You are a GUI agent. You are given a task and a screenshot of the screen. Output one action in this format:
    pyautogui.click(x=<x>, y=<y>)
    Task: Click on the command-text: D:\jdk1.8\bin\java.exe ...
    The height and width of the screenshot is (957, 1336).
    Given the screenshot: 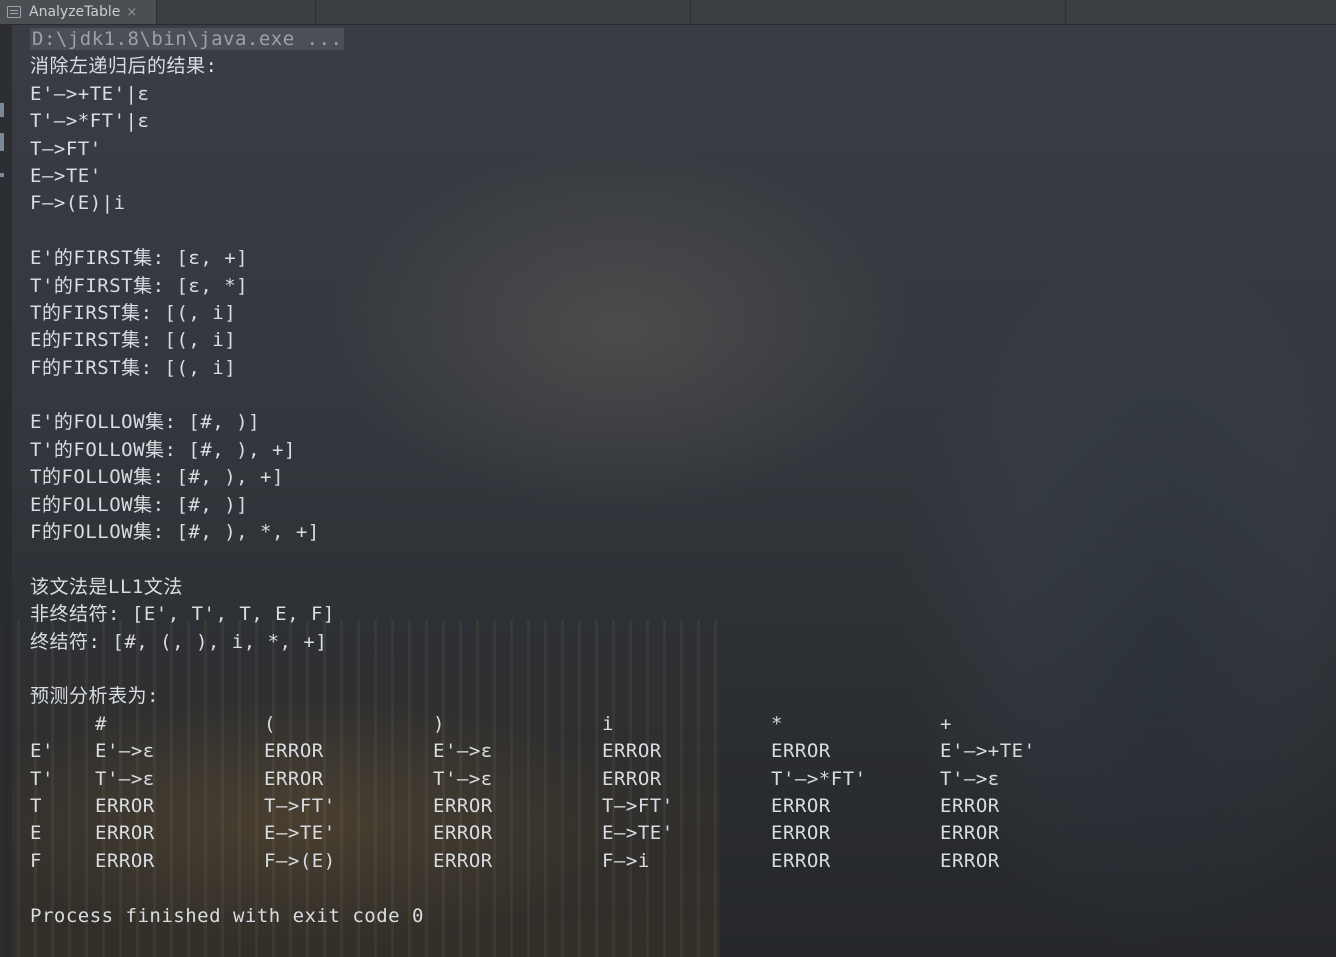 What is the action you would take?
    pyautogui.click(x=187, y=39)
    